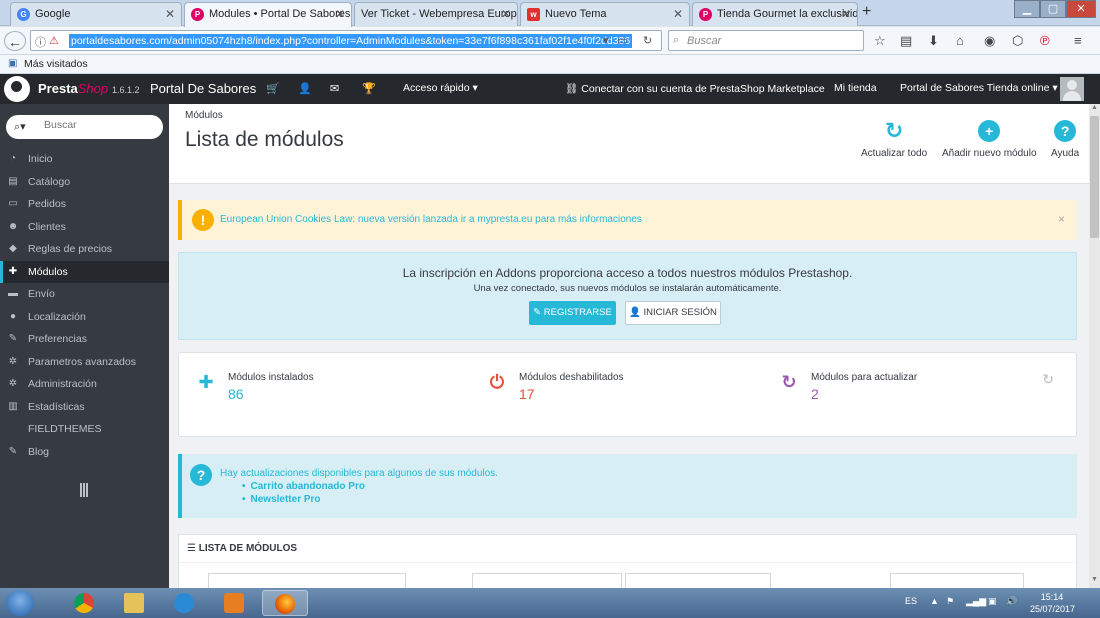  Describe the element at coordinates (1053, 9) in the screenshot. I see `maximize-icon: ▢` at that location.